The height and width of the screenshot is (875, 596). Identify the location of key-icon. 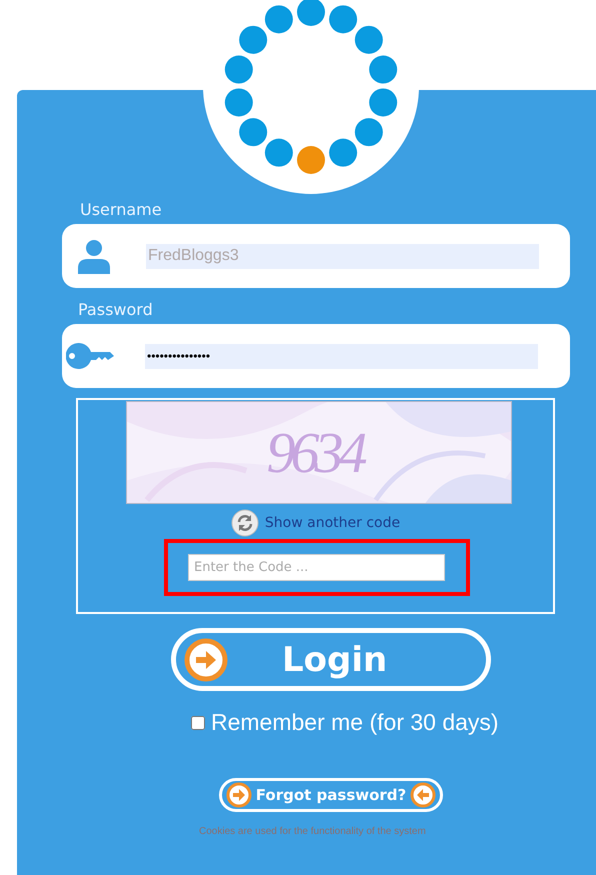
(90, 356).